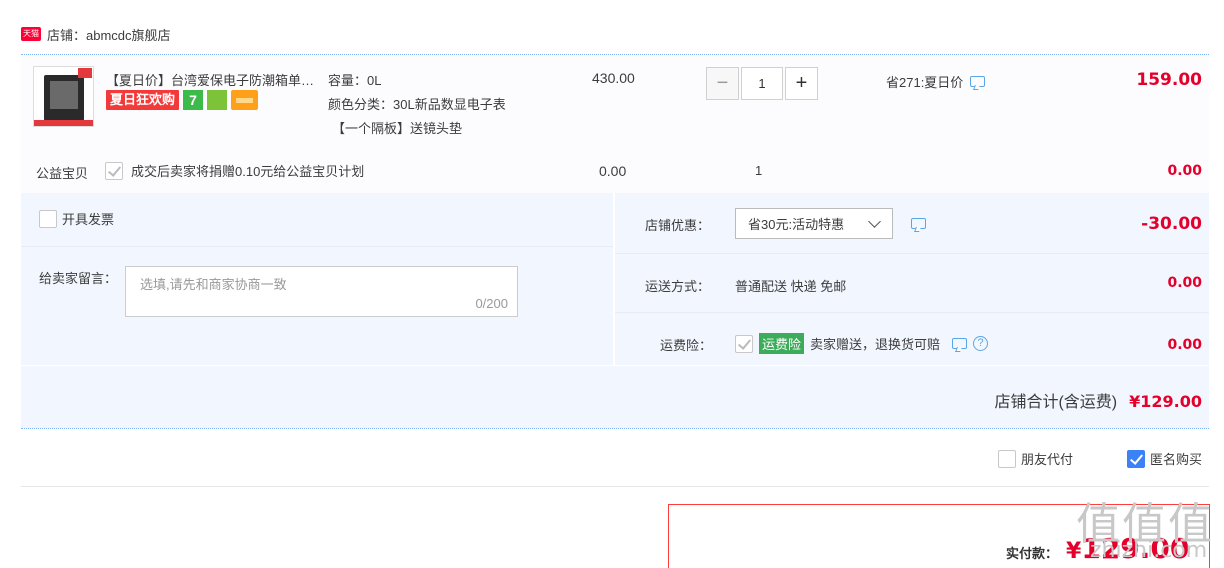  What do you see at coordinates (417, 104) in the screenshot?
I see `spec-color: 颜色分类：30L新品数显电子表` at bounding box center [417, 104].